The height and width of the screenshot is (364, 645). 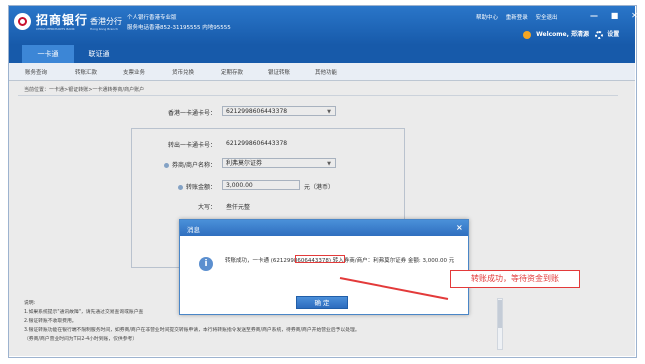 What do you see at coordinates (179, 28) in the screenshot?
I see `service-hotline: 服务电话香港852-31195555 内地95555` at bounding box center [179, 28].